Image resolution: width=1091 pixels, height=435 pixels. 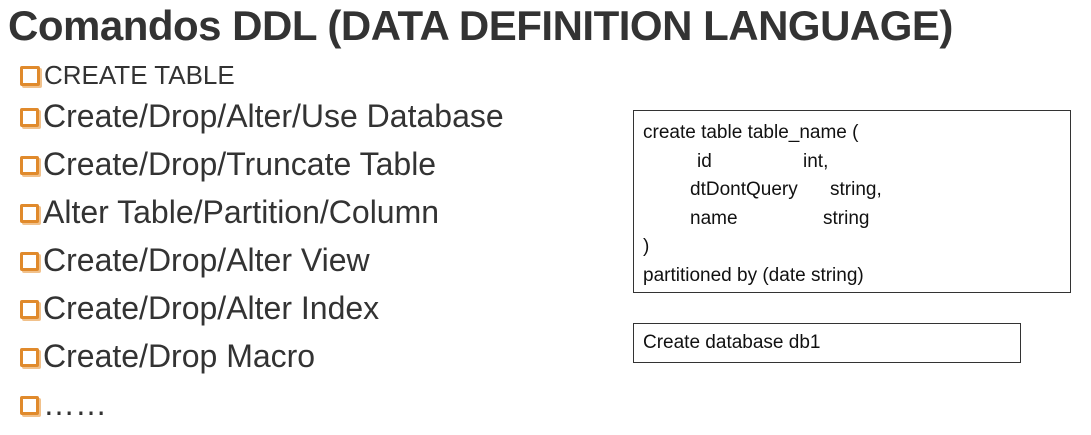 I want to click on create-database-box: Create database db1, so click(x=827, y=343).